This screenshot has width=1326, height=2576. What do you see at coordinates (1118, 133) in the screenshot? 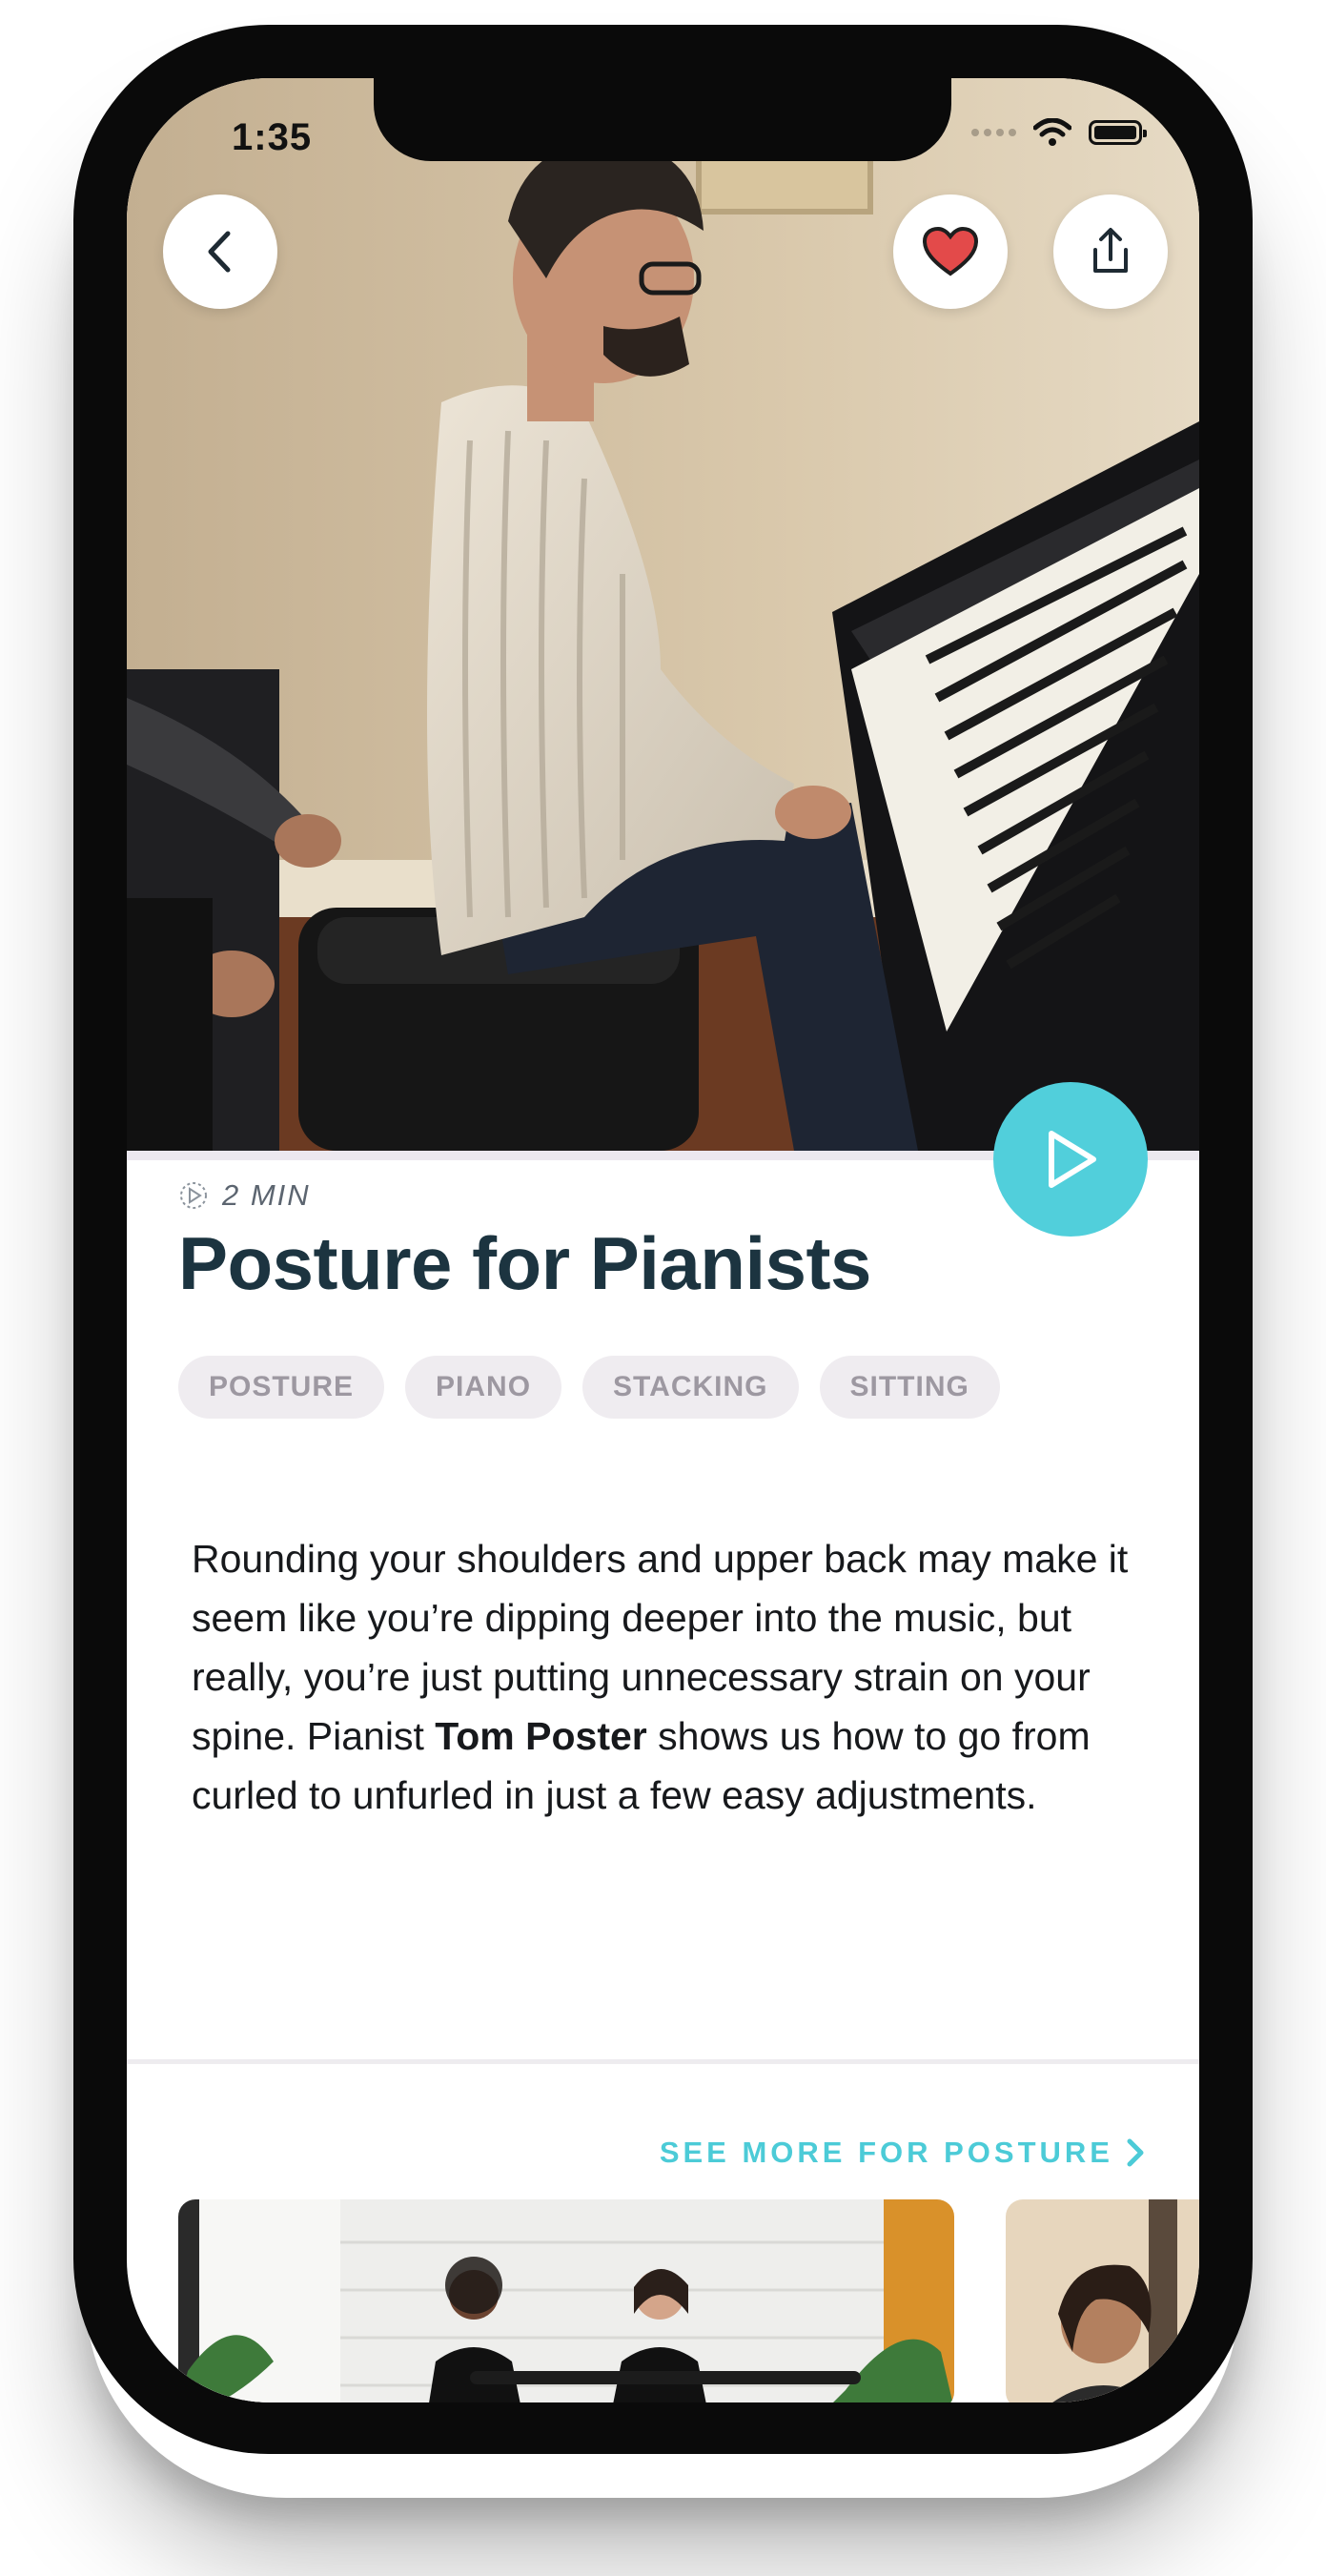
I see `battery-icon` at bounding box center [1118, 133].